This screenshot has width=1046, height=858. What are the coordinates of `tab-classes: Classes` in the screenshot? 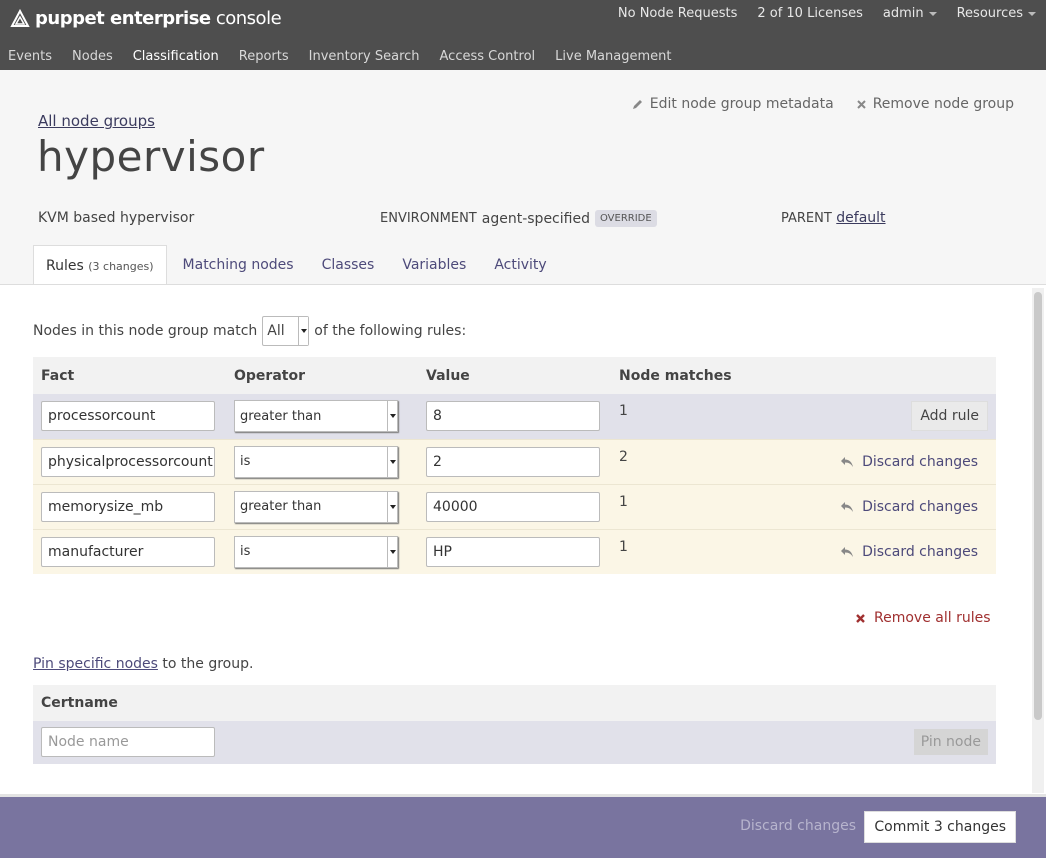 It's located at (348, 264).